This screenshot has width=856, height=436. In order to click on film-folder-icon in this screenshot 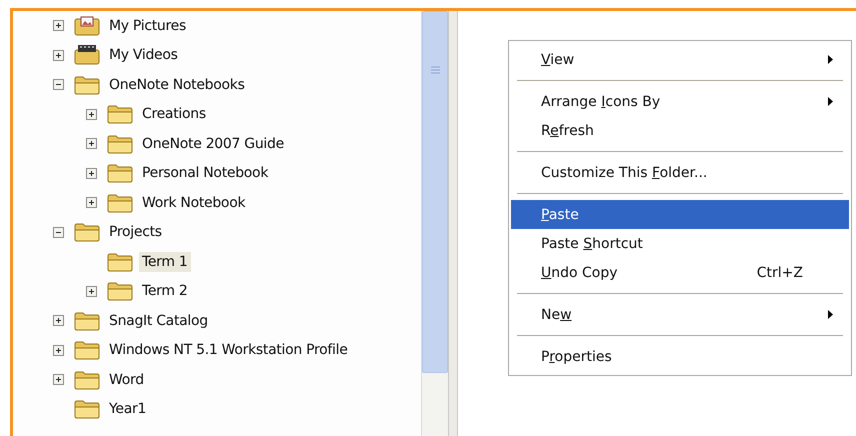, I will do `click(87, 55)`.